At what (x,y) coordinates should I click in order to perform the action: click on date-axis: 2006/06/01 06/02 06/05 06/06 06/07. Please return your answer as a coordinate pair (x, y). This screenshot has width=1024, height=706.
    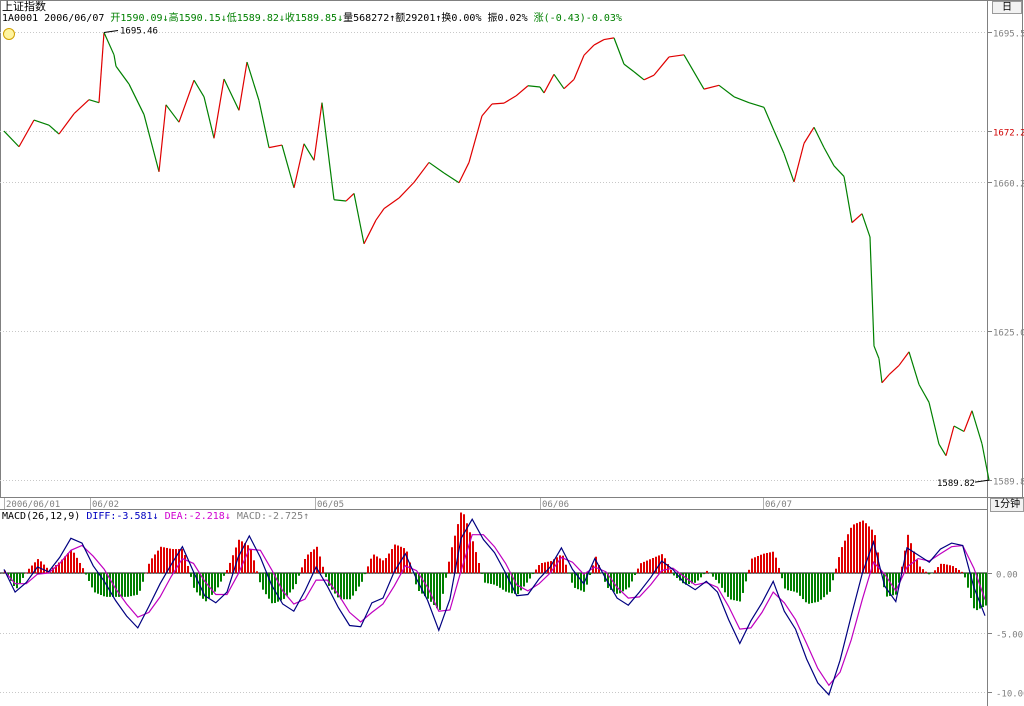
    Looking at the image, I should click on (398, 504).